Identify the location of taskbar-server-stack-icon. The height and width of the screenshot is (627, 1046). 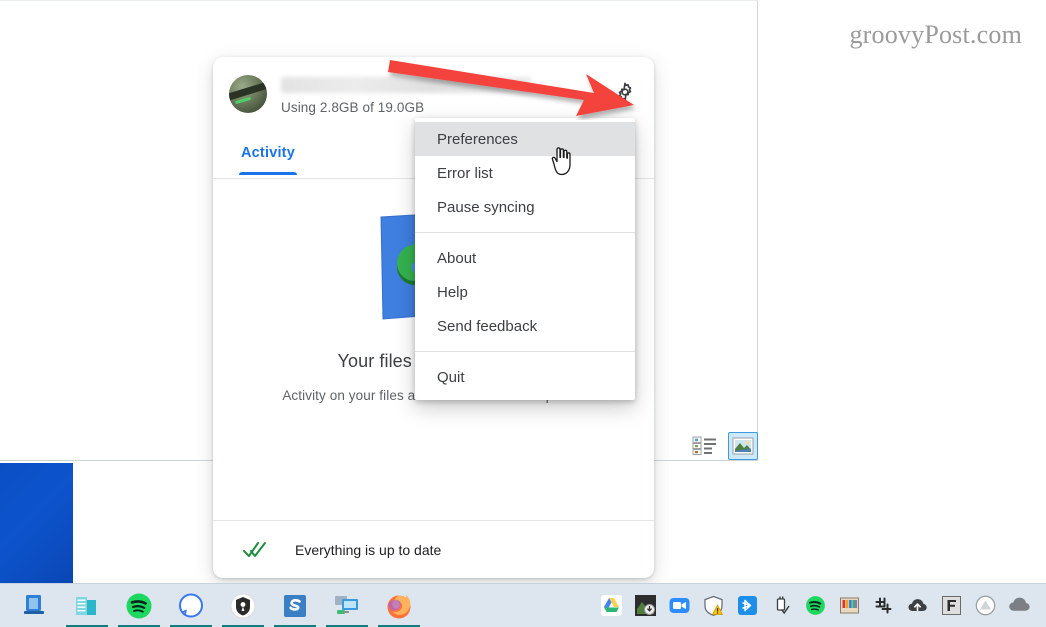
(87, 607).